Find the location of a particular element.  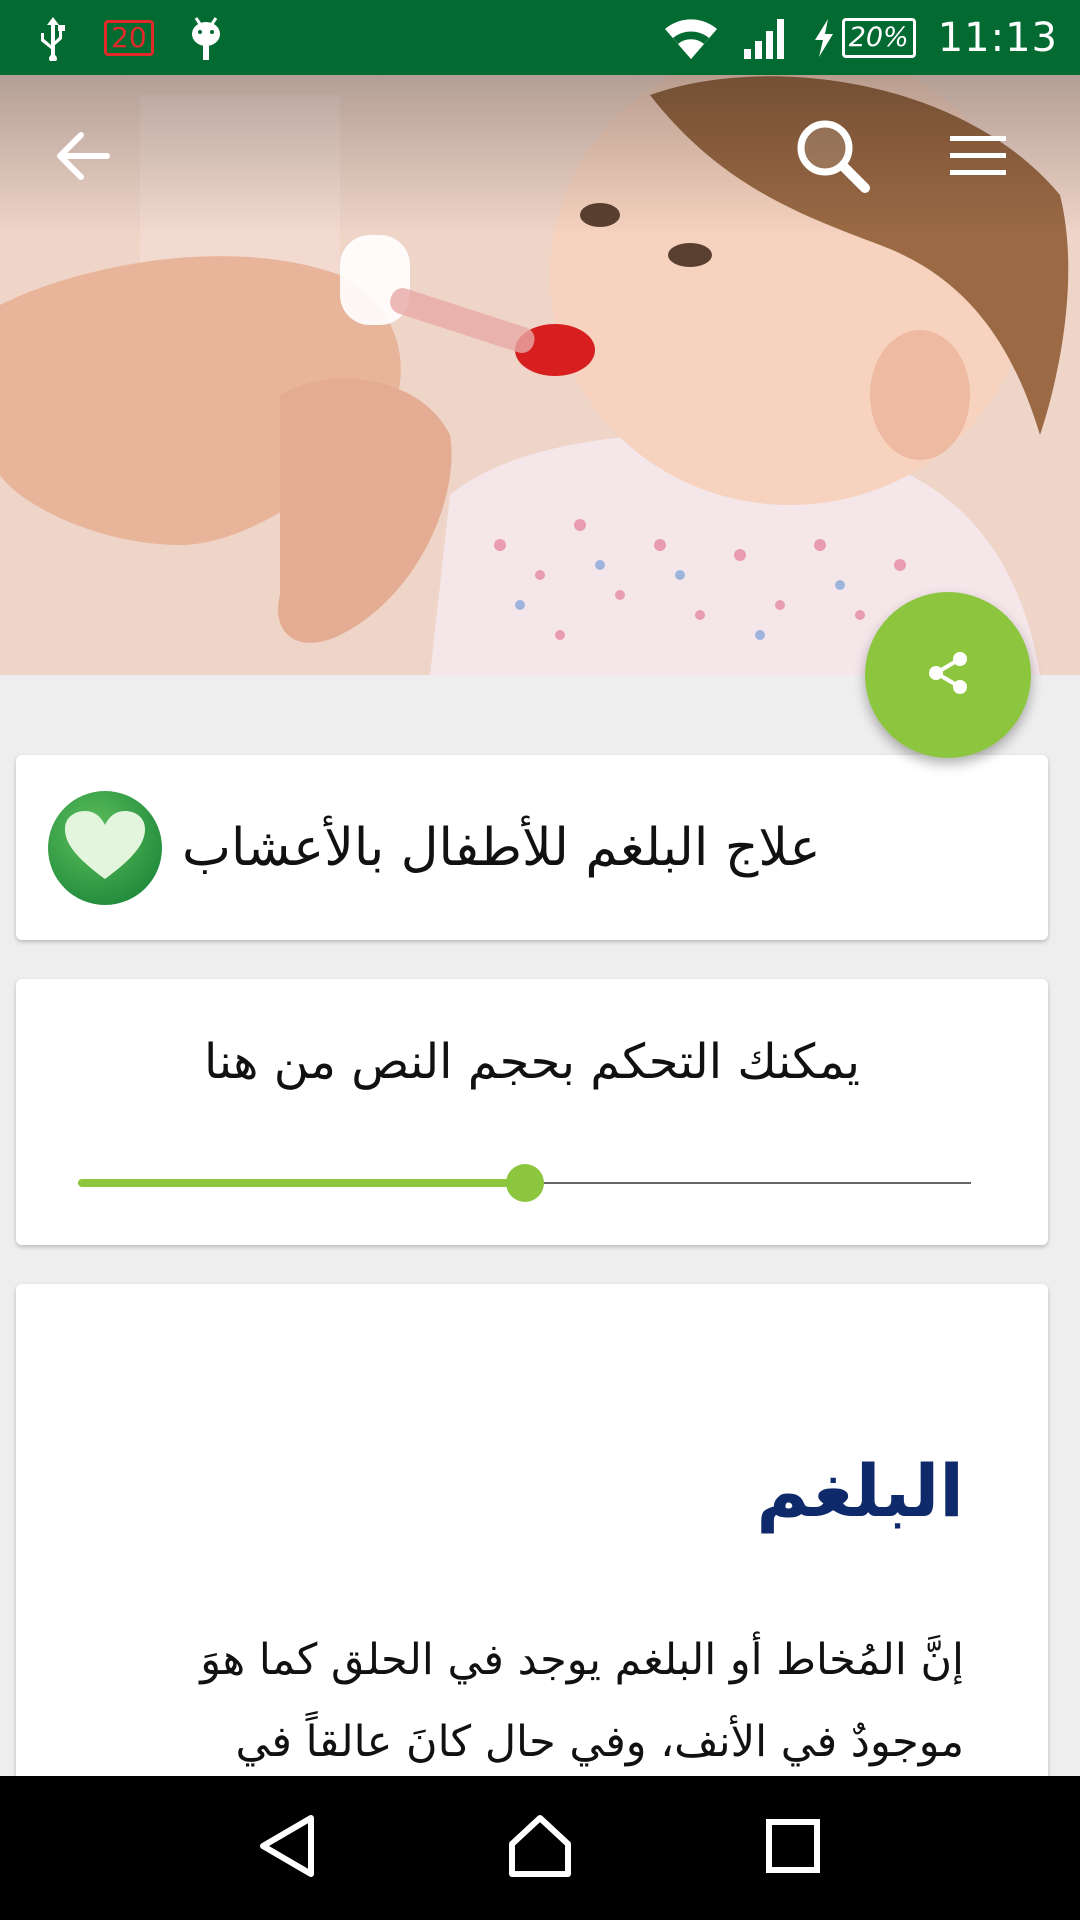

back-arrow-icon is located at coordinates (83, 158).